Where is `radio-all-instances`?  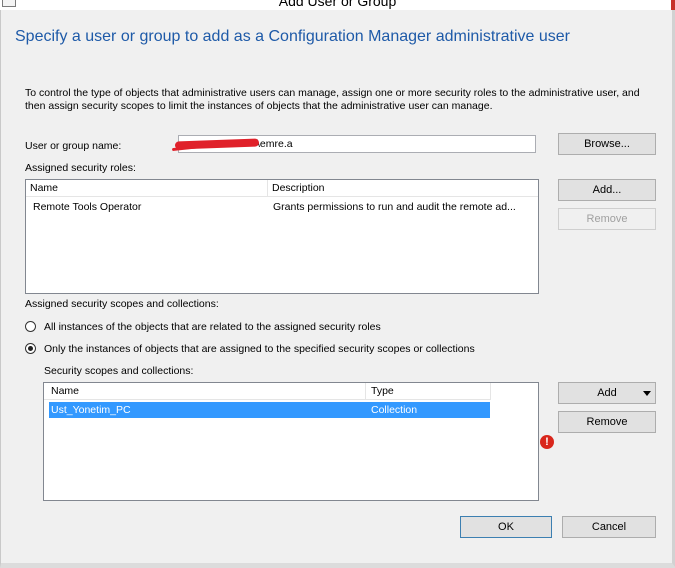 radio-all-instances is located at coordinates (30, 326).